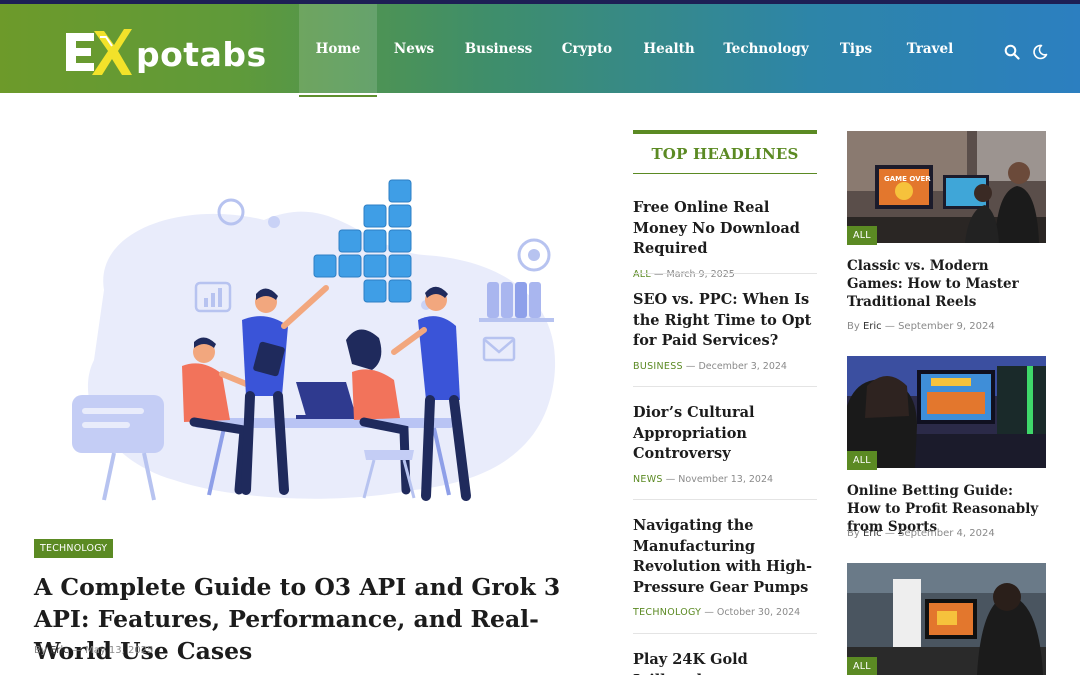 This screenshot has height=675, width=1080. I want to click on card-meta: By Eric — September 4, 2024, so click(921, 533).